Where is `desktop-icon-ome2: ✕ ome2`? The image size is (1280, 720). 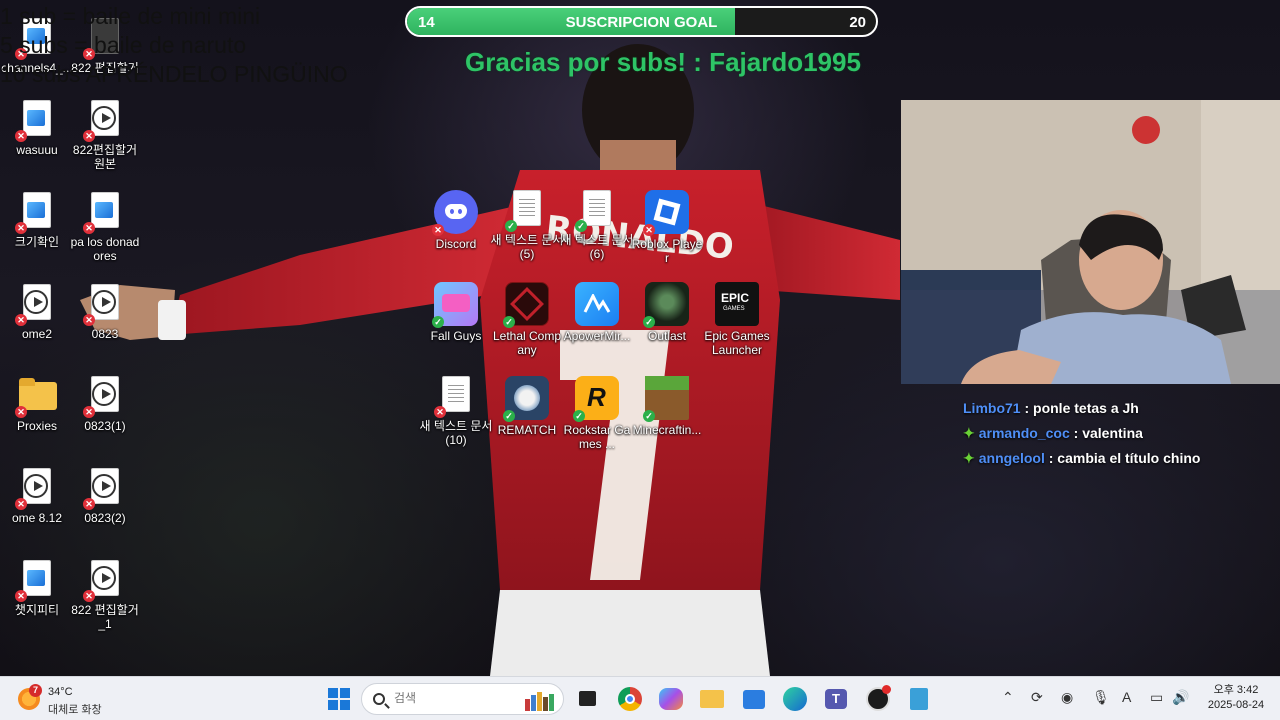 desktop-icon-ome2: ✕ ome2 is located at coordinates (37, 312).